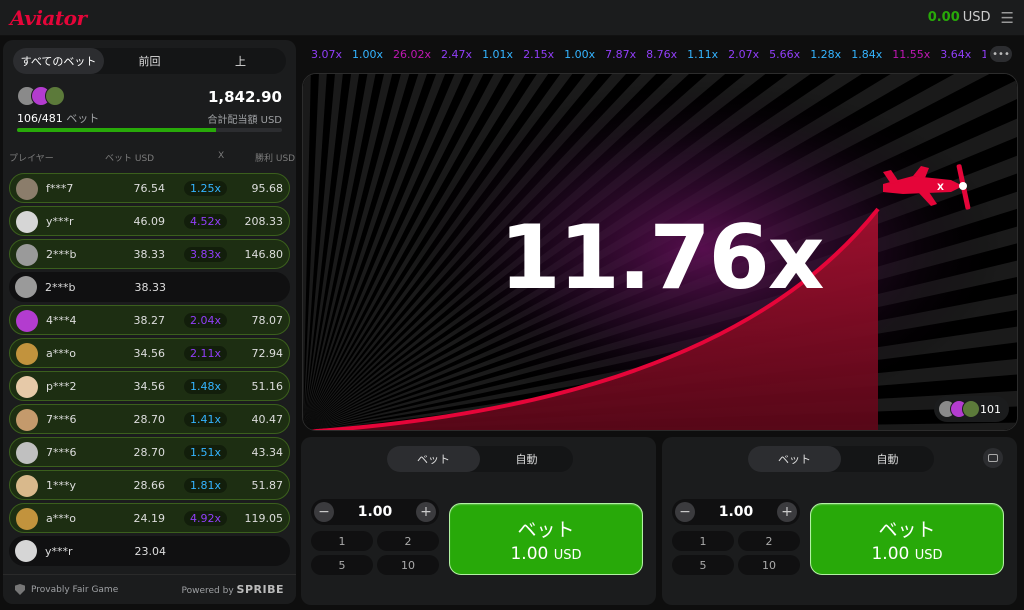 The image size is (1024, 610). Describe the element at coordinates (205, 452) in the screenshot. I see `multiplier-badge: 1.51x` at that location.